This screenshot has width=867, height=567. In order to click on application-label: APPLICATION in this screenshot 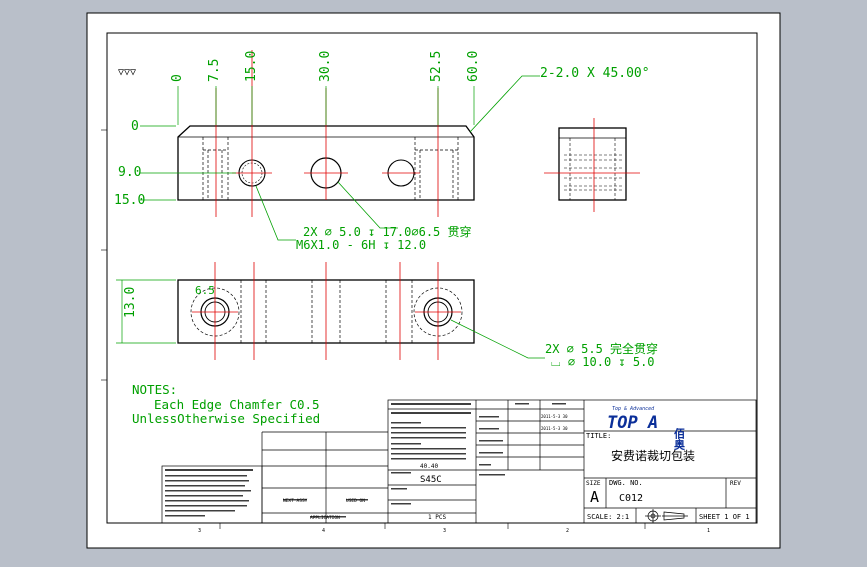, I will do `click(325, 518)`.